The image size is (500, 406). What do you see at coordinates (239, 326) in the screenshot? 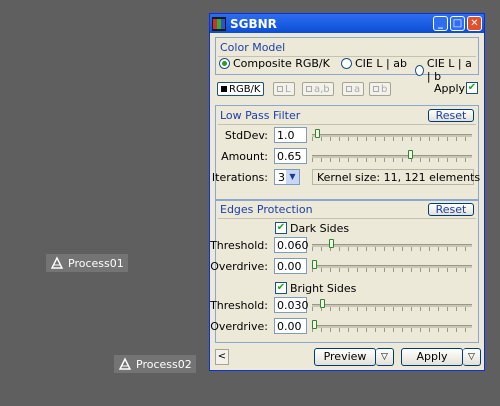
I see `bright-overdrive-label: Overdrive:` at bounding box center [239, 326].